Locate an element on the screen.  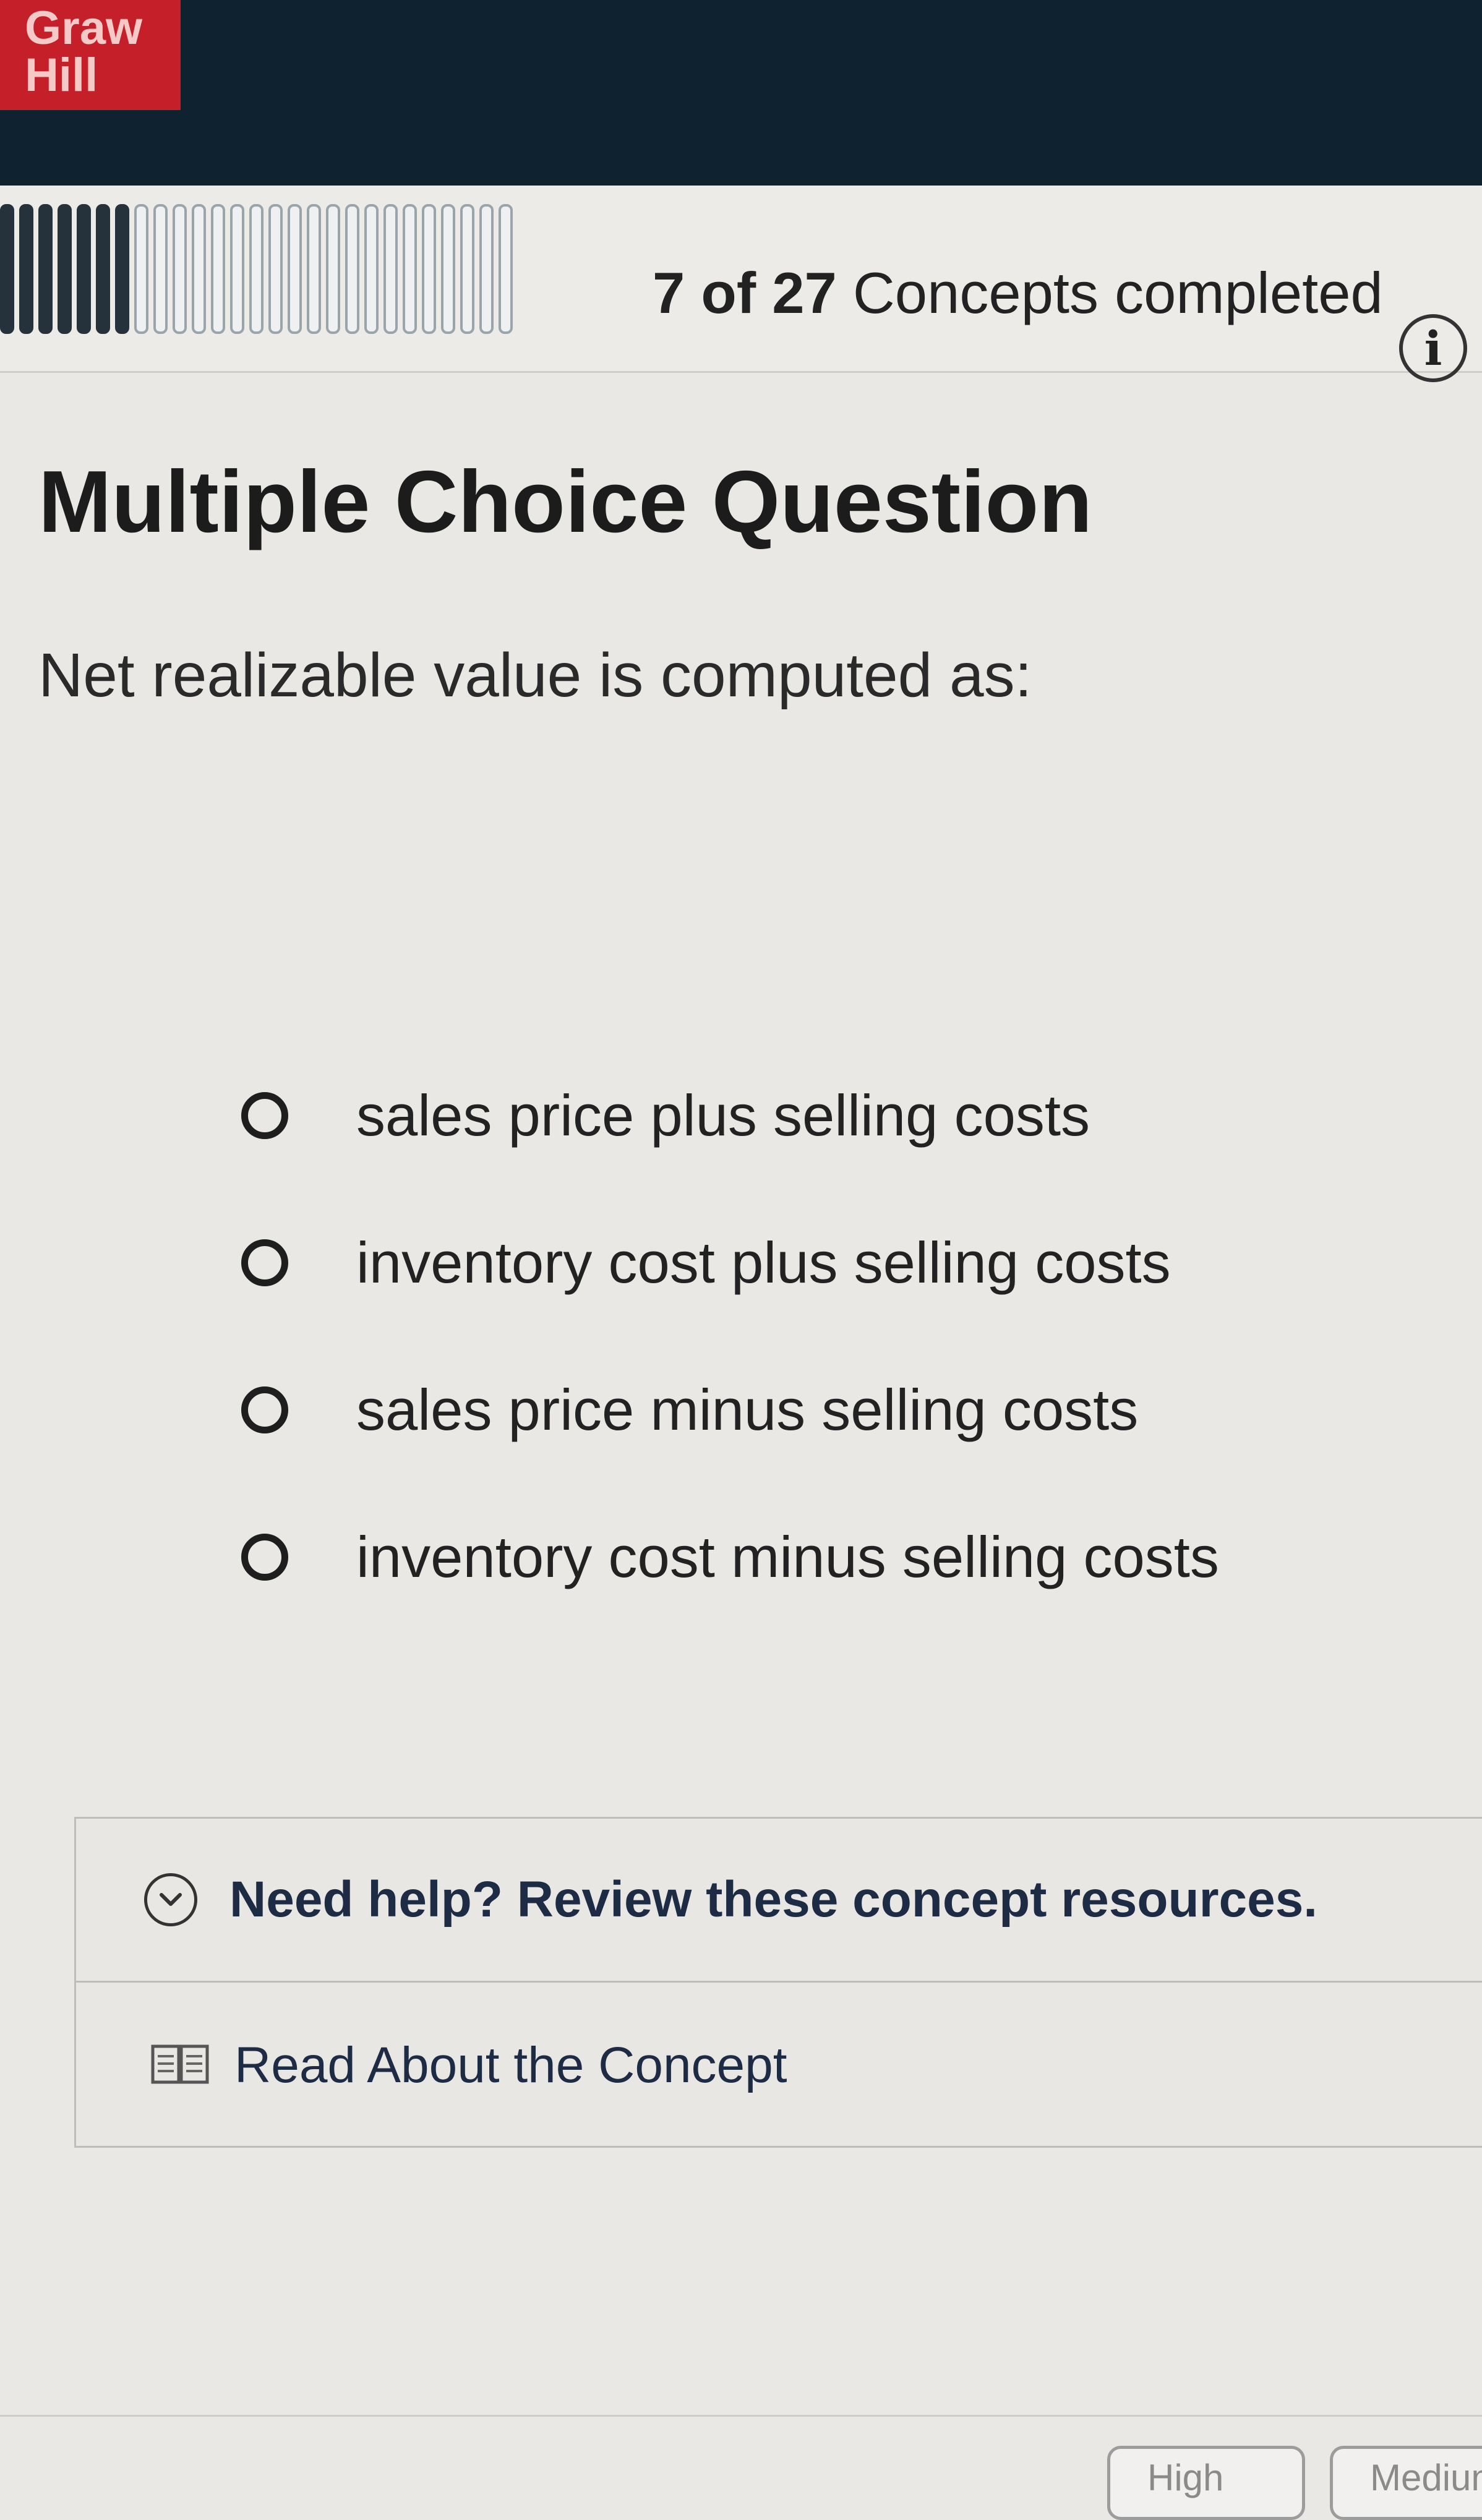
confidence-high-button: High is located at coordinates (1206, 2483).